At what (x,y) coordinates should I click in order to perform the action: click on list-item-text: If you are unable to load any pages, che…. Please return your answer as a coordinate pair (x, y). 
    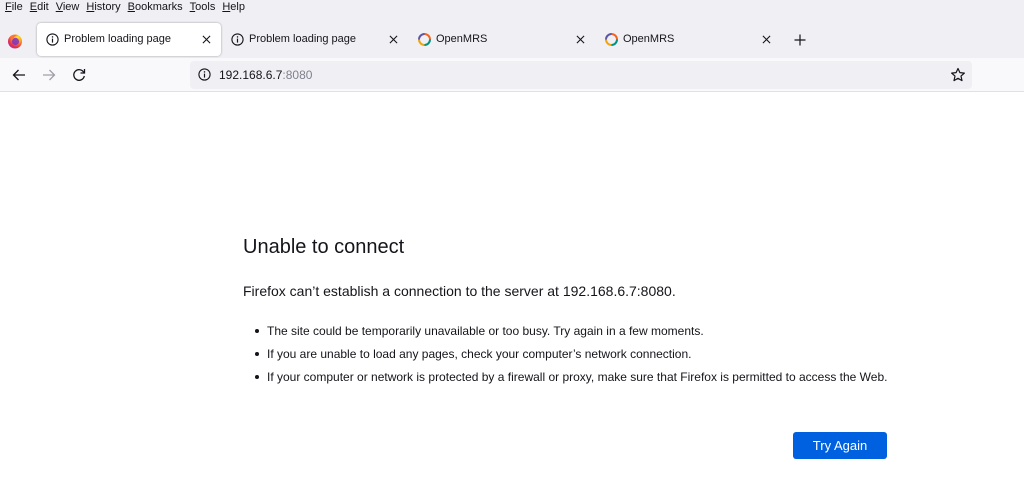
    Looking at the image, I should click on (479, 354).